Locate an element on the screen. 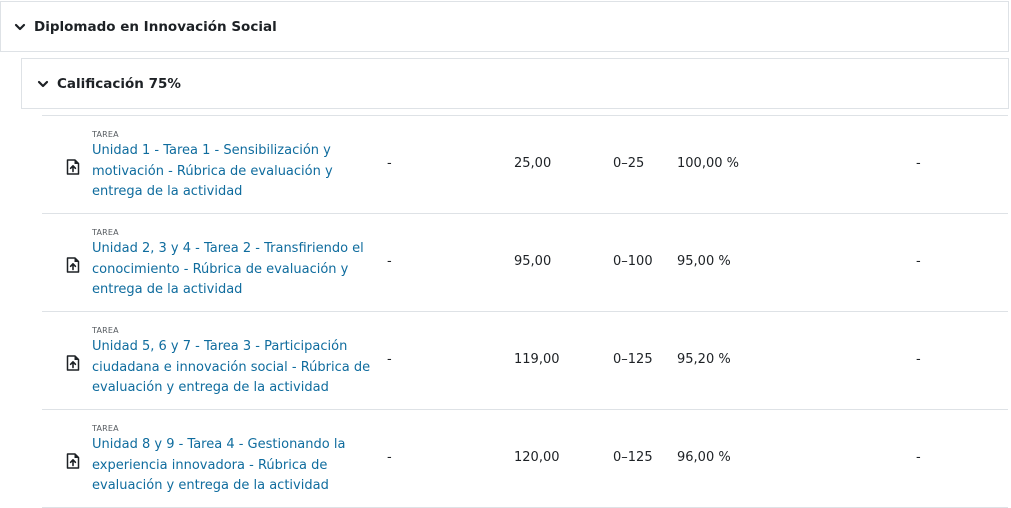  percentage-cell: 95,20 % is located at coordinates (704, 359).